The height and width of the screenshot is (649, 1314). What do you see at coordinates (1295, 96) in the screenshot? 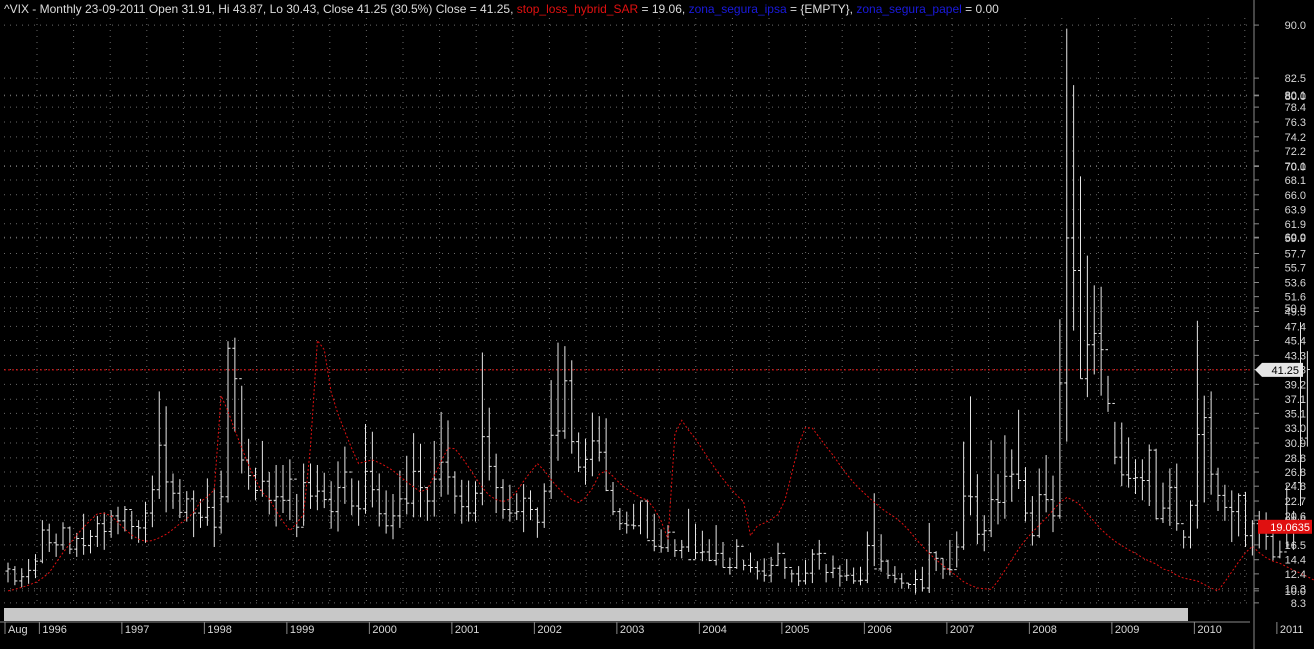
I see `y-tick-label: 80.1` at bounding box center [1295, 96].